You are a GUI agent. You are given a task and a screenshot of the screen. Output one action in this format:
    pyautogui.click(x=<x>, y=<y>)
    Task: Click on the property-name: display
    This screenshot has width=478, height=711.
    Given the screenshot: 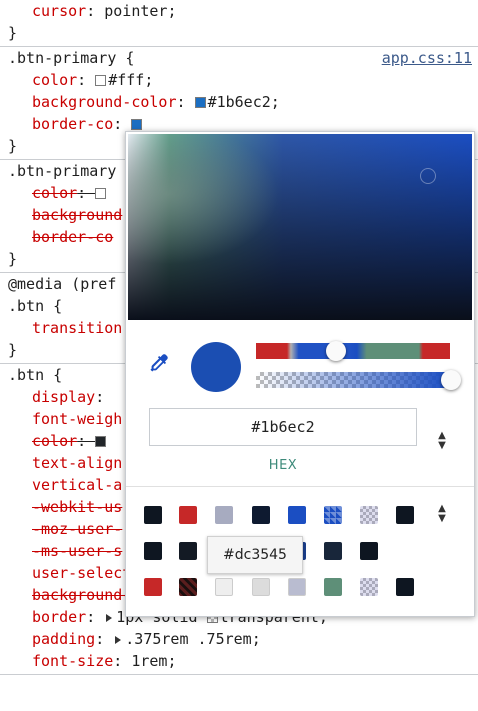 What is the action you would take?
    pyautogui.click(x=63, y=397)
    